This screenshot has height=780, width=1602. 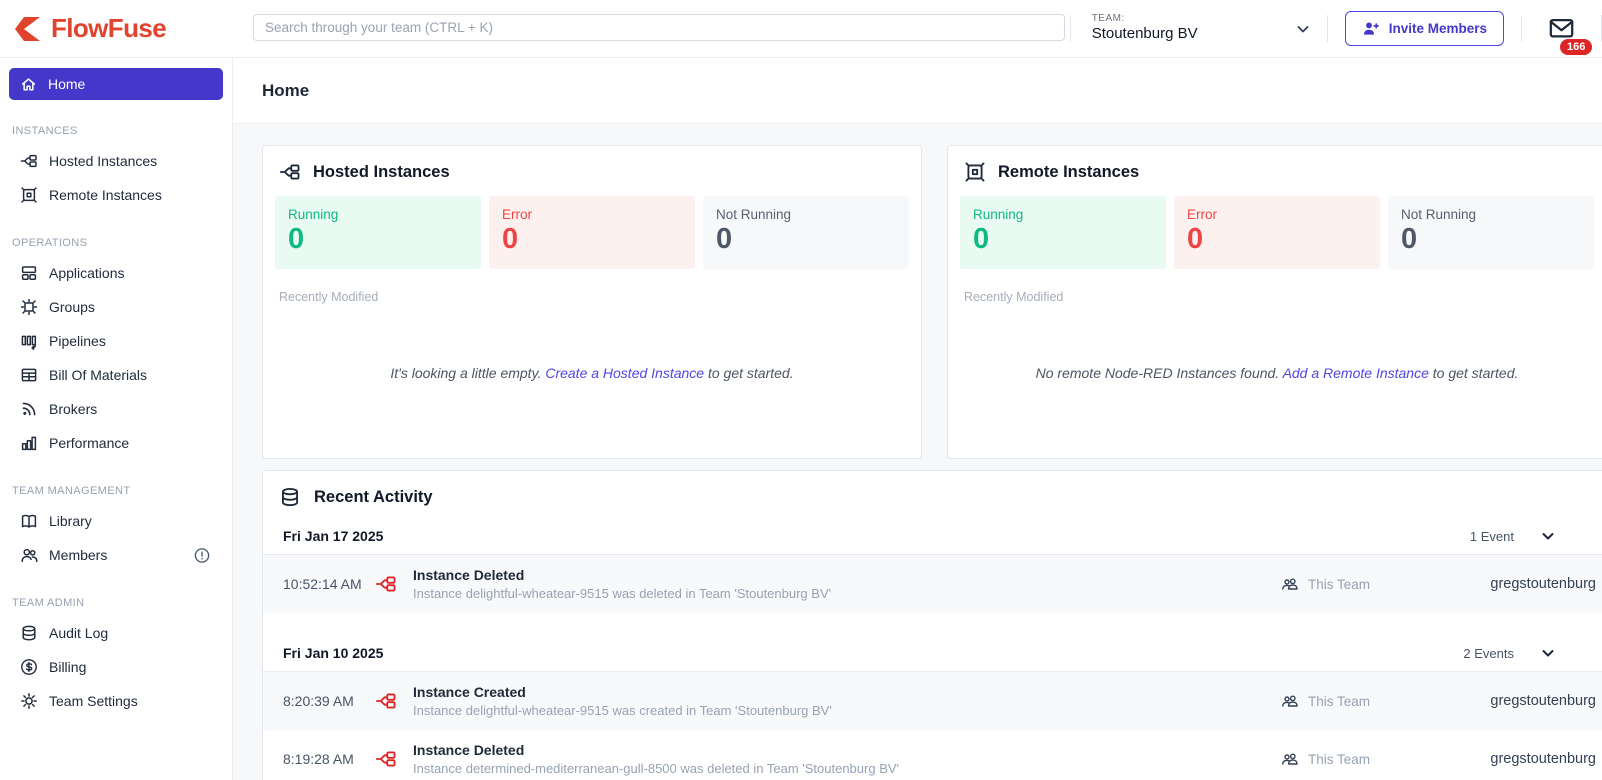 What do you see at coordinates (87, 273) in the screenshot?
I see `sidebar-item-label: Applications` at bounding box center [87, 273].